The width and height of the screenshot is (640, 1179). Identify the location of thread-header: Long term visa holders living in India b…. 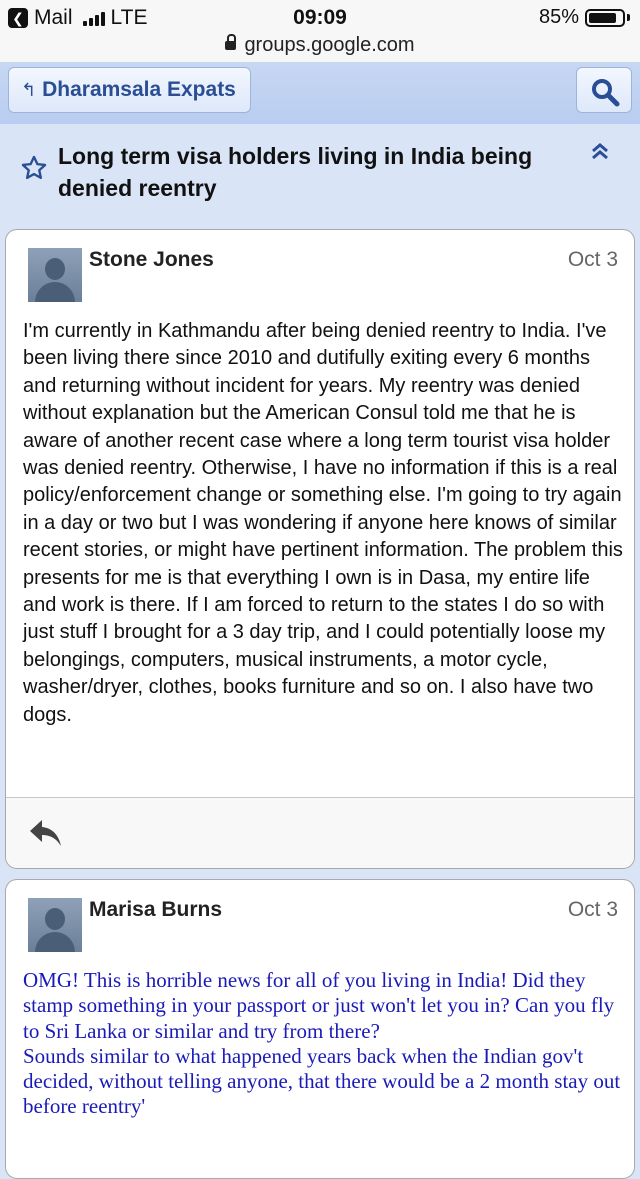
(320, 176).